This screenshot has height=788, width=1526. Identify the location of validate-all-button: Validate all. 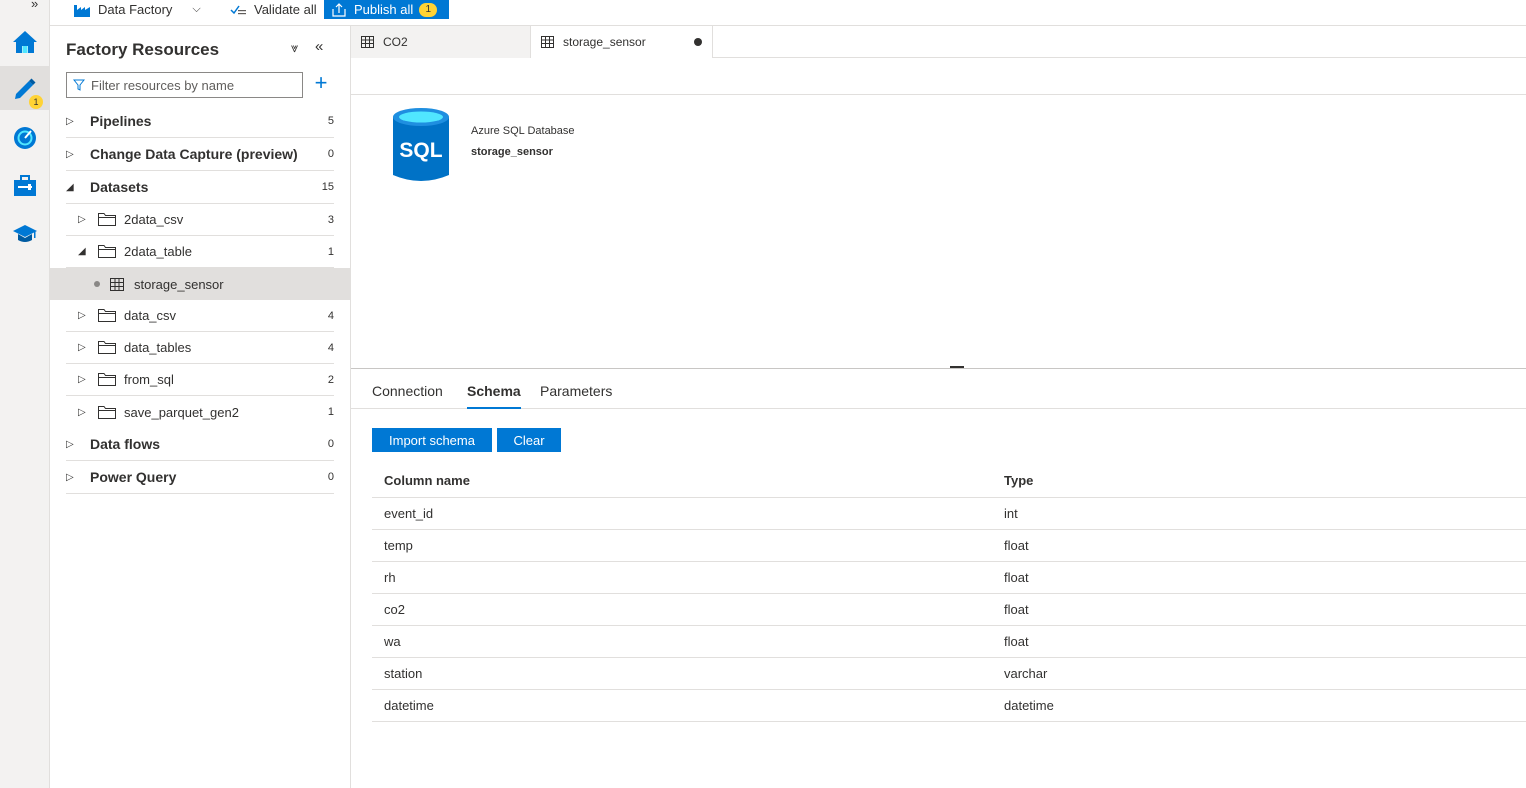
(273, 9).